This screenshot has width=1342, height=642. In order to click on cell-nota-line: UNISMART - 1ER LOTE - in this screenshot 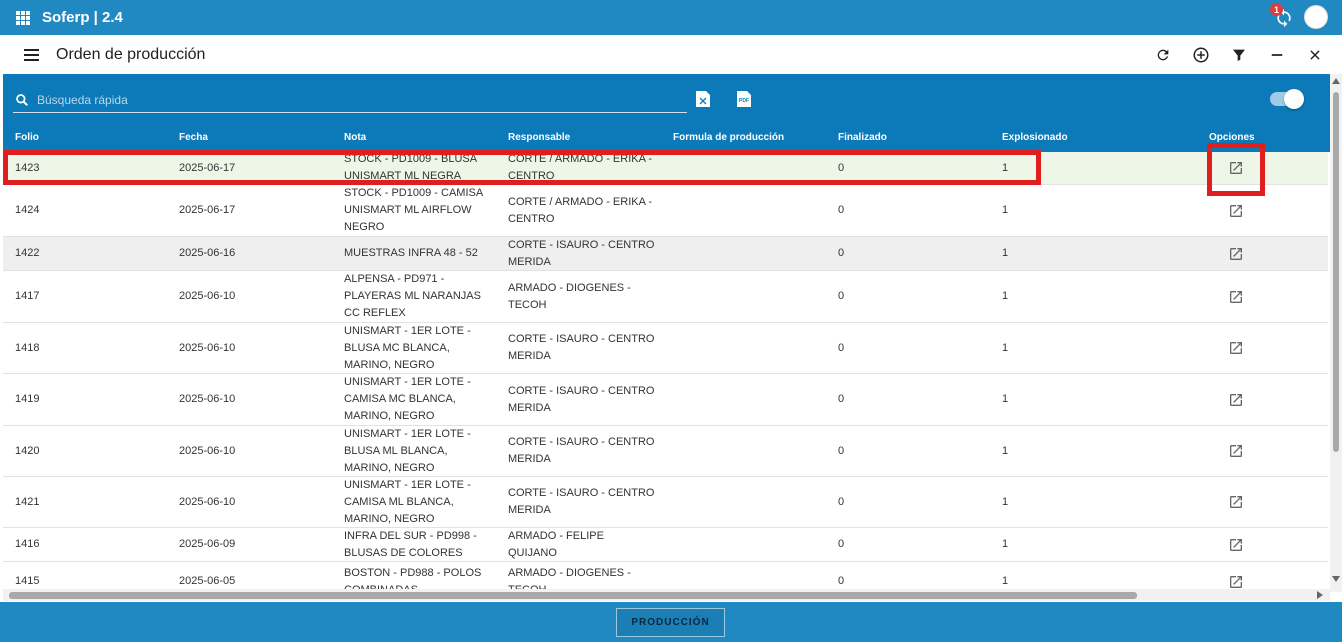, I will do `click(407, 484)`.